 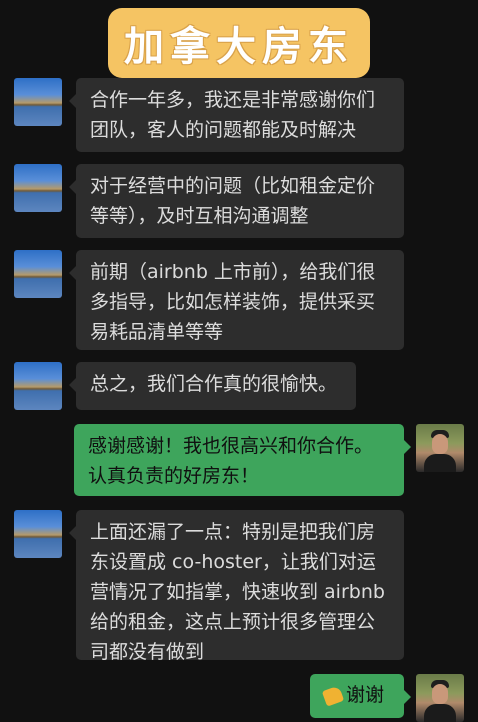 I want to click on message-text: 多指导，比如怎样装饰，提供采买, so click(x=233, y=302).